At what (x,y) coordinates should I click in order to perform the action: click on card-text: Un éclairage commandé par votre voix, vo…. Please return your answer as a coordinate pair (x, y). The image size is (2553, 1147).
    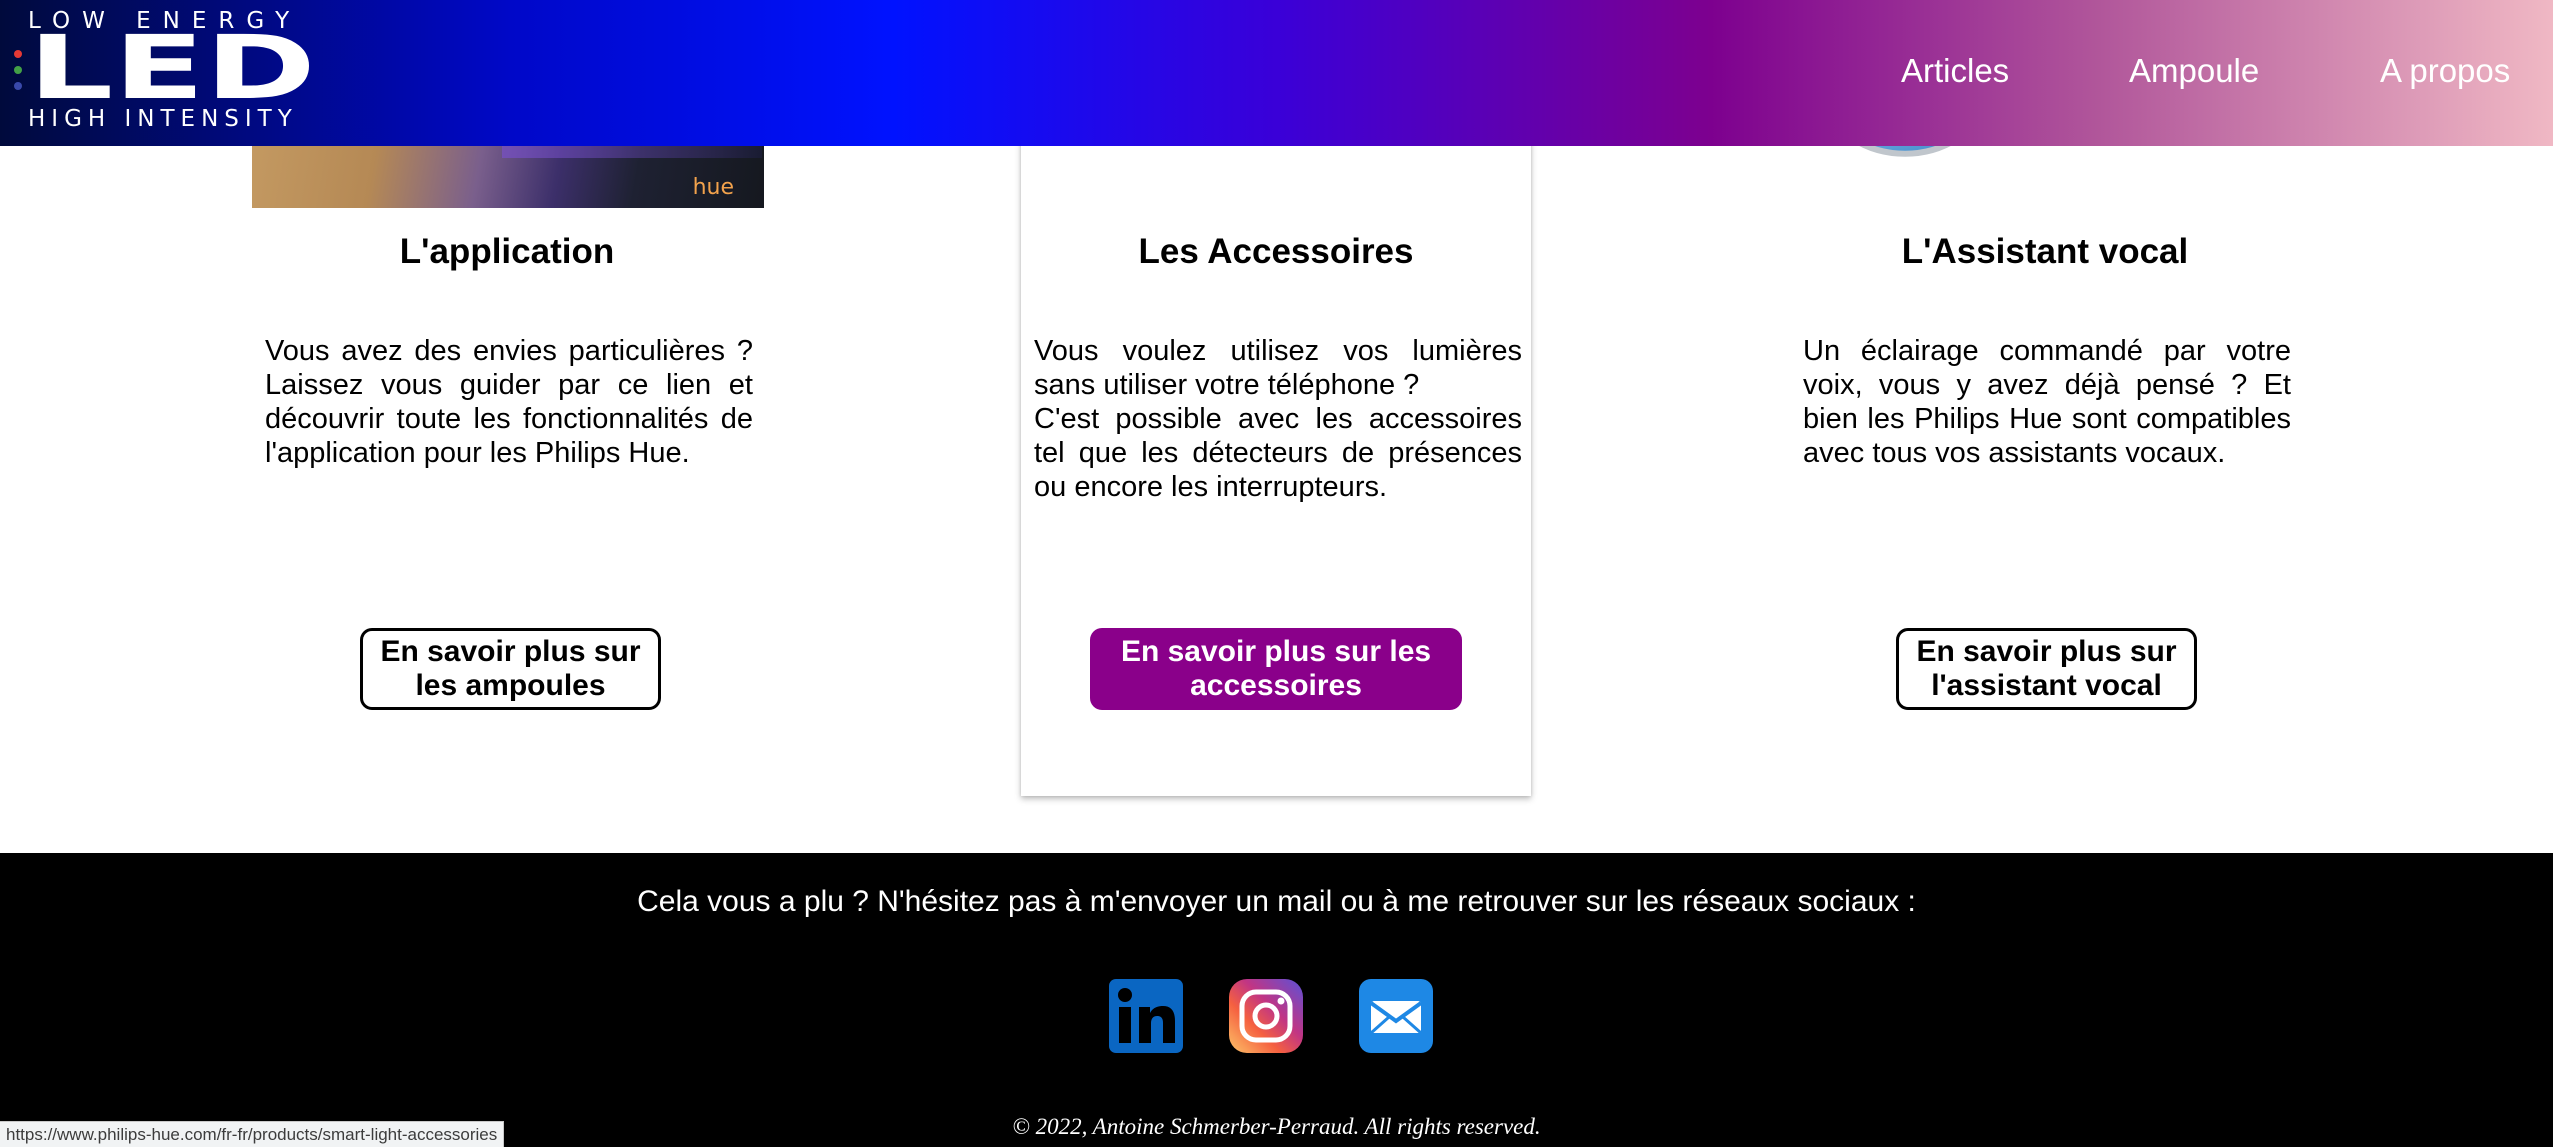
    Looking at the image, I should click on (2047, 402).